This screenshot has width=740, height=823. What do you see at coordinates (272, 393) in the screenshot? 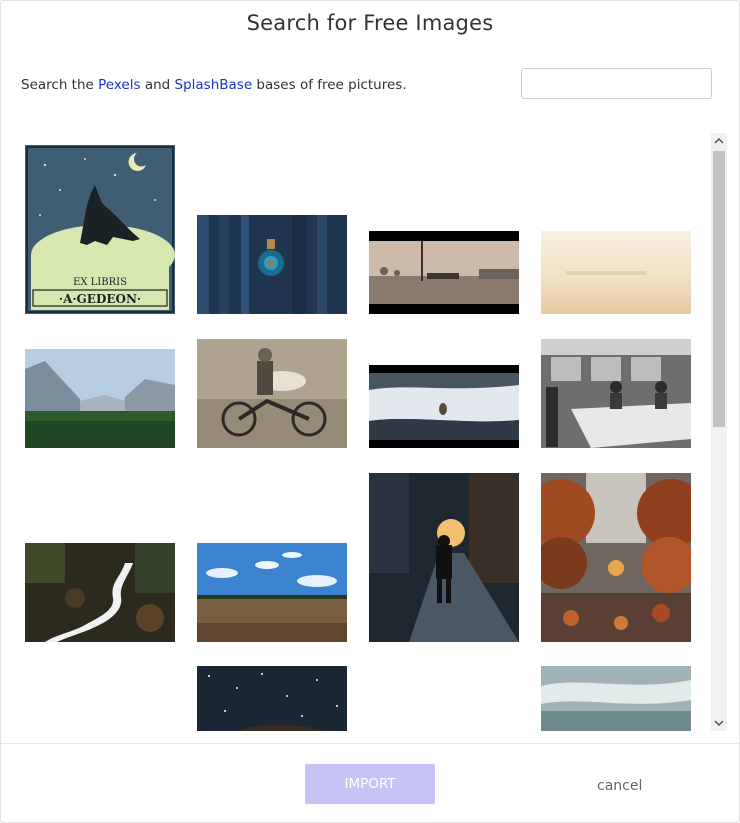
I see `image-thumbnail-vintage-motorcycle` at bounding box center [272, 393].